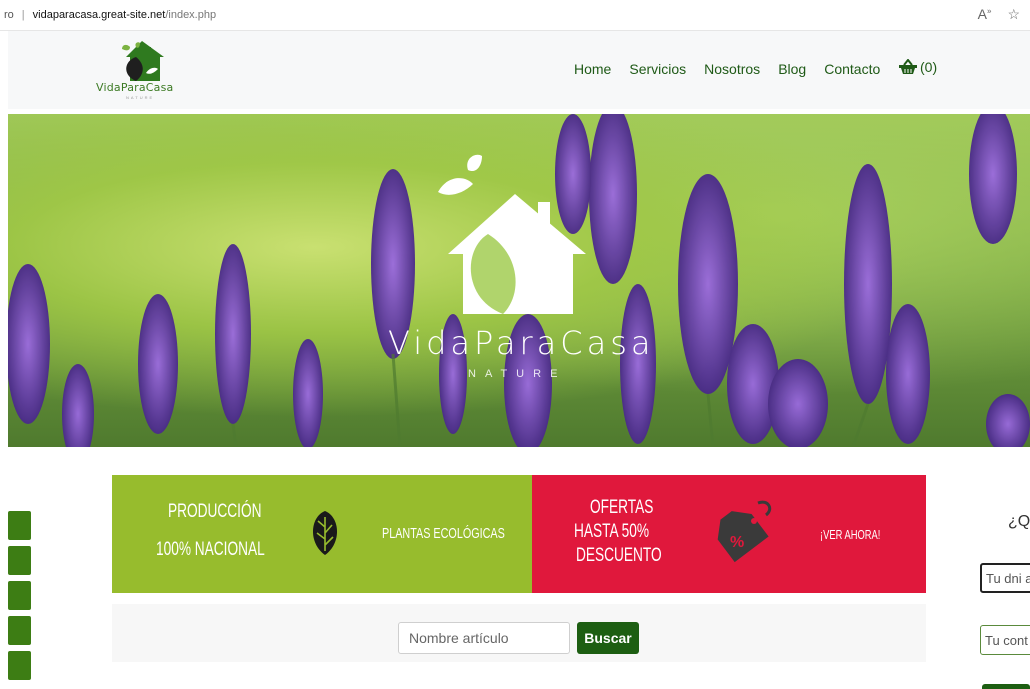 The height and width of the screenshot is (689, 1030). What do you see at coordinates (929, 67) in the screenshot?
I see `cart-count: (0)` at bounding box center [929, 67].